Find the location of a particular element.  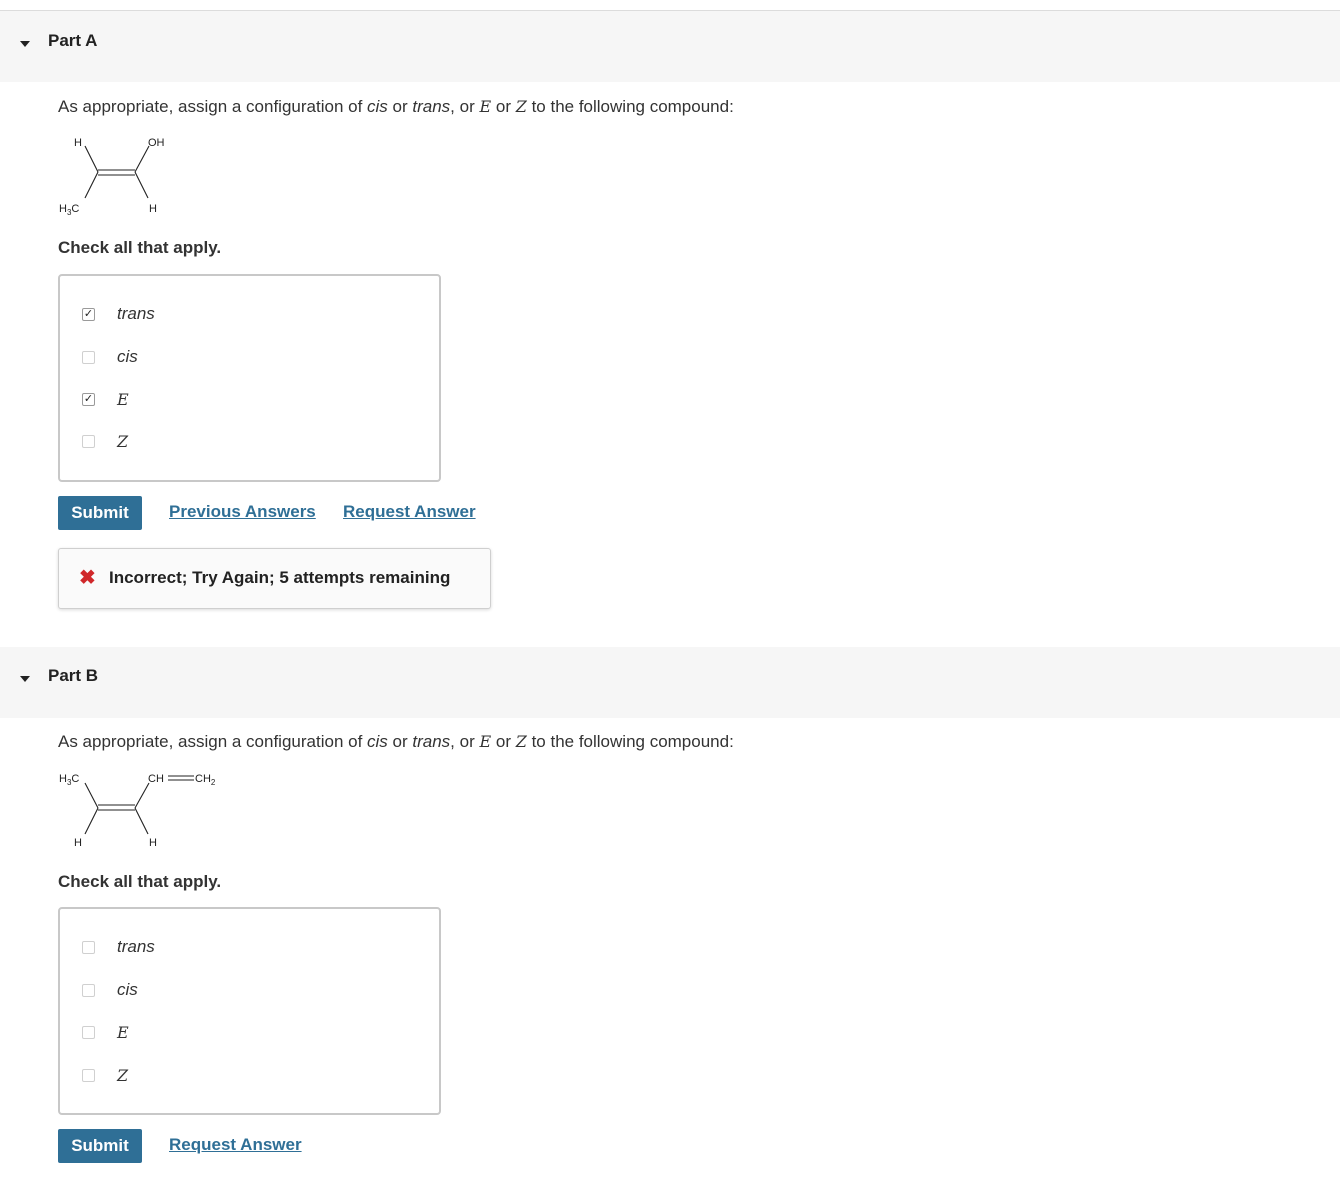

part-b-header: Part B is located at coordinates (670, 682).